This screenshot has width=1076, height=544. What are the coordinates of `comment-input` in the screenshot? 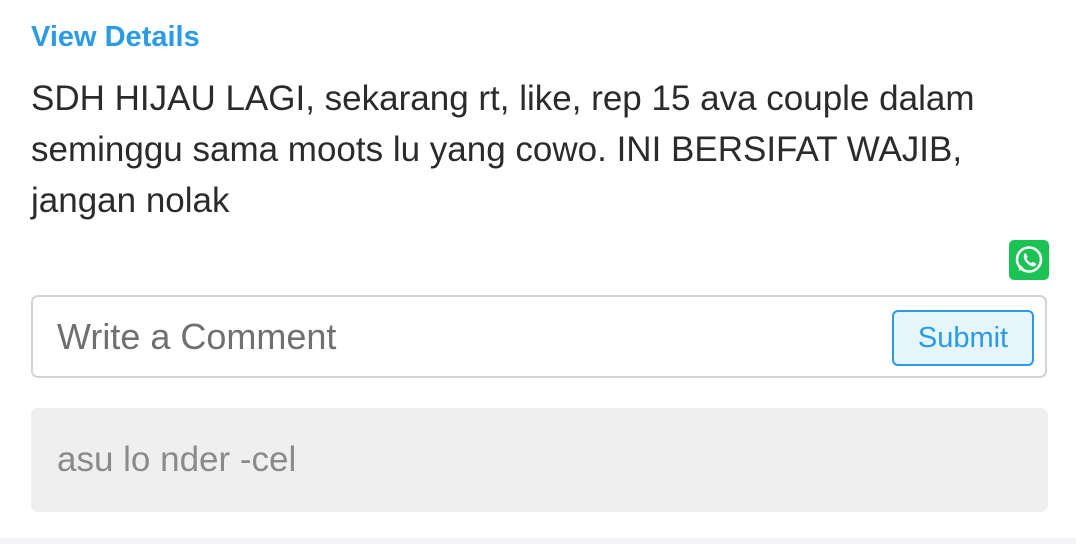 It's located at (467, 337).